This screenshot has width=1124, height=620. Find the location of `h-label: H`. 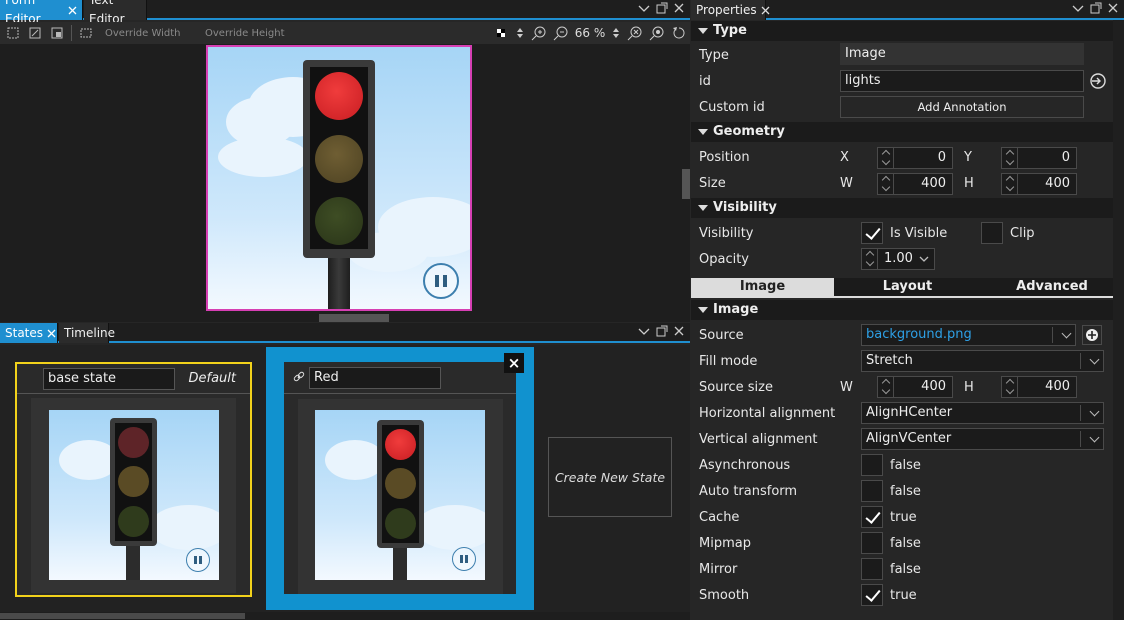

h-label: H is located at coordinates (969, 183).